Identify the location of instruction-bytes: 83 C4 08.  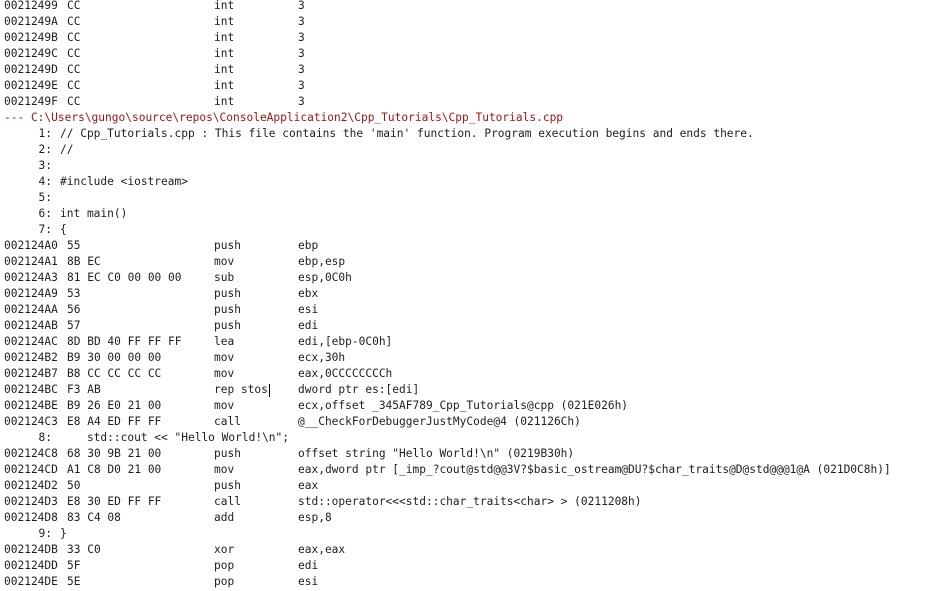
(94, 517).